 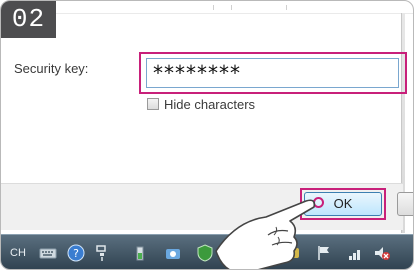 I want to click on volume-muted-icon, so click(x=382, y=253).